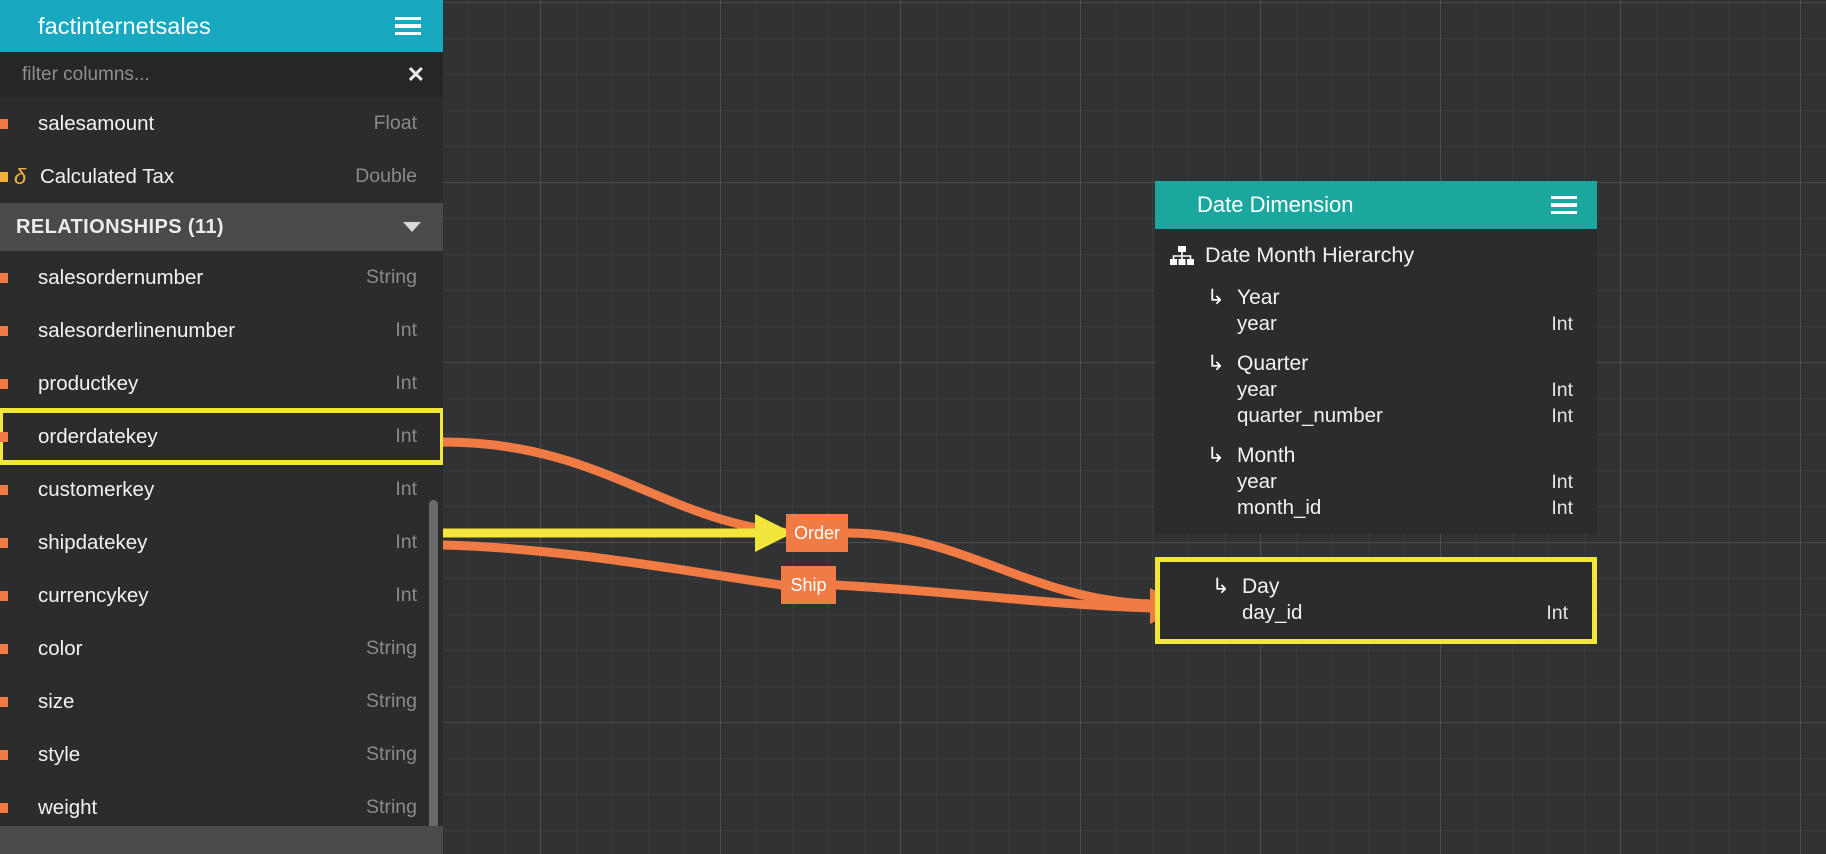  Describe the element at coordinates (1376, 613) in the screenshot. I see `level-field-row: day_id Int` at that location.